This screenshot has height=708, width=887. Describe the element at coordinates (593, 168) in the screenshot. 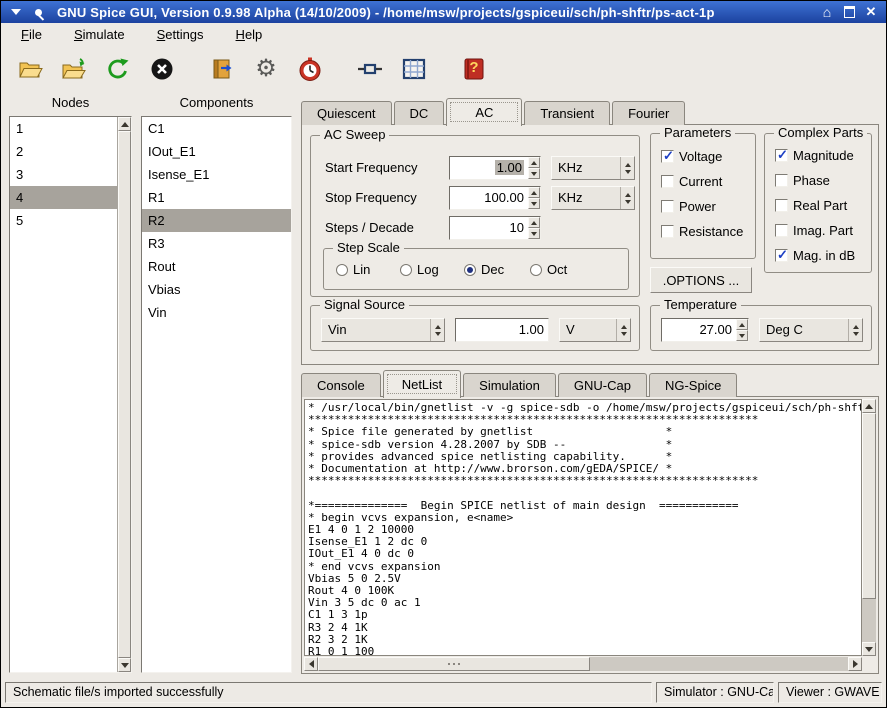

I see `start-frequency-unit-select: KHz` at that location.